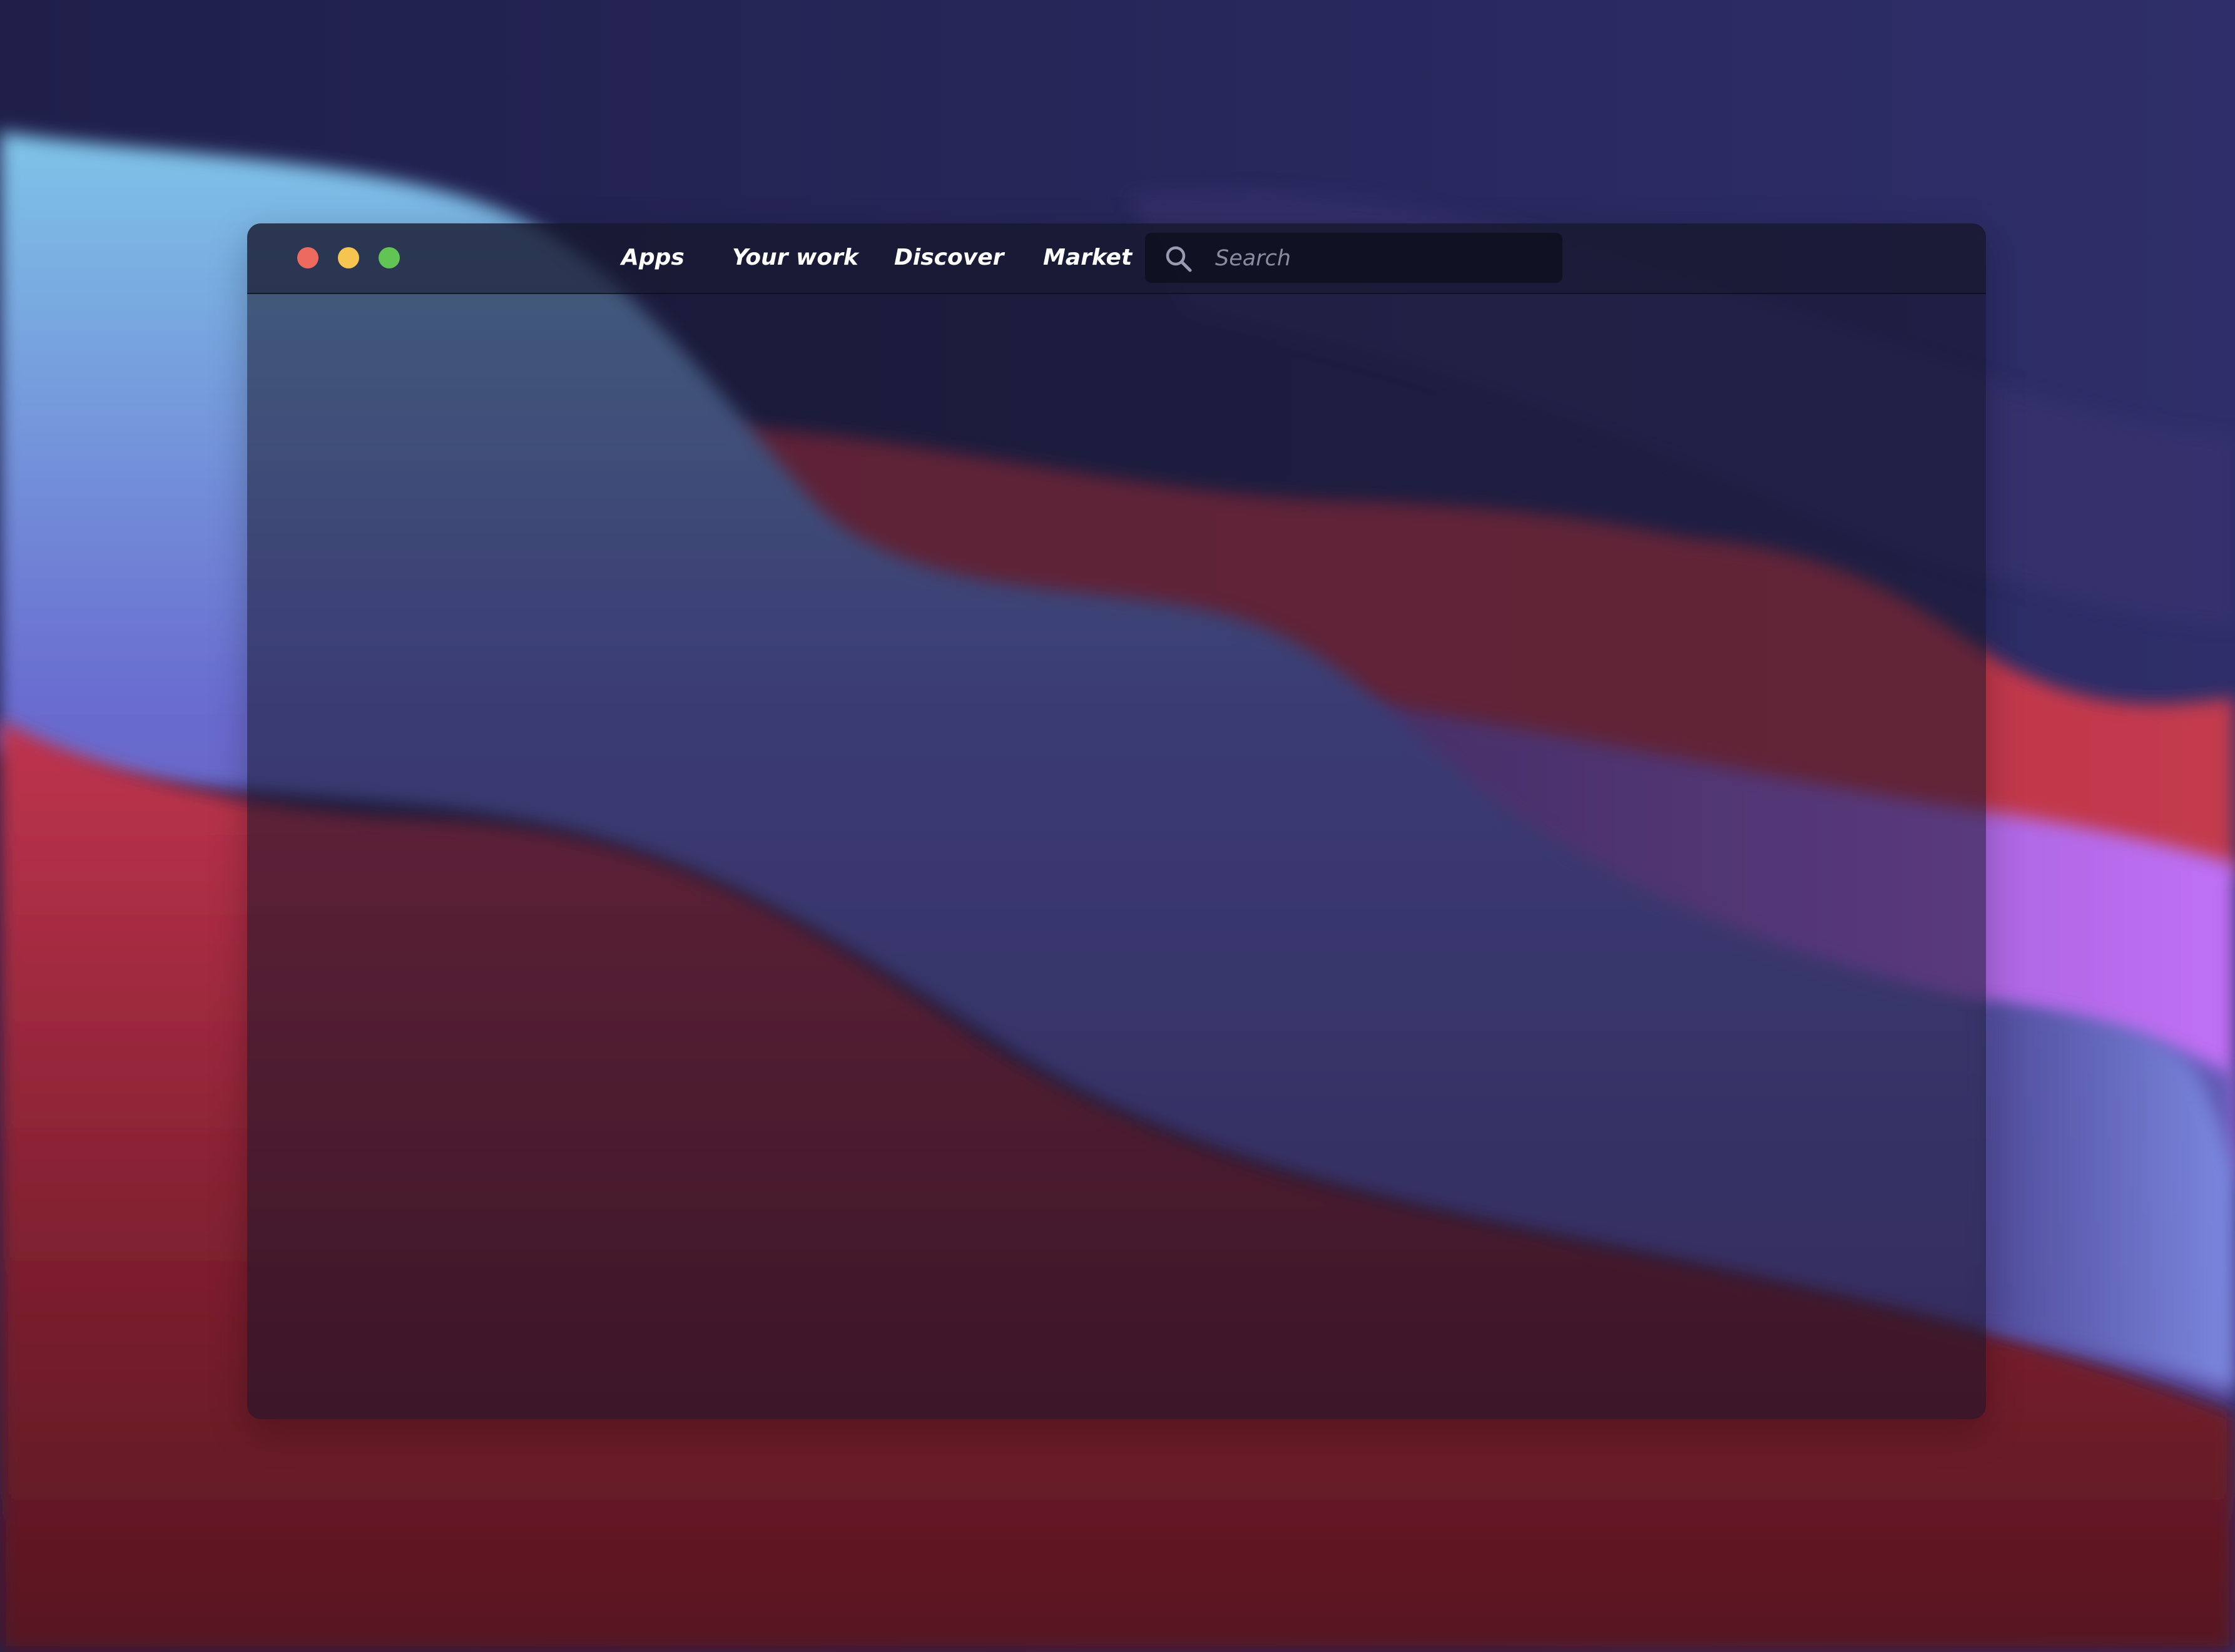 The width and height of the screenshot is (2235, 1652). I want to click on search-box, so click(1353, 258).